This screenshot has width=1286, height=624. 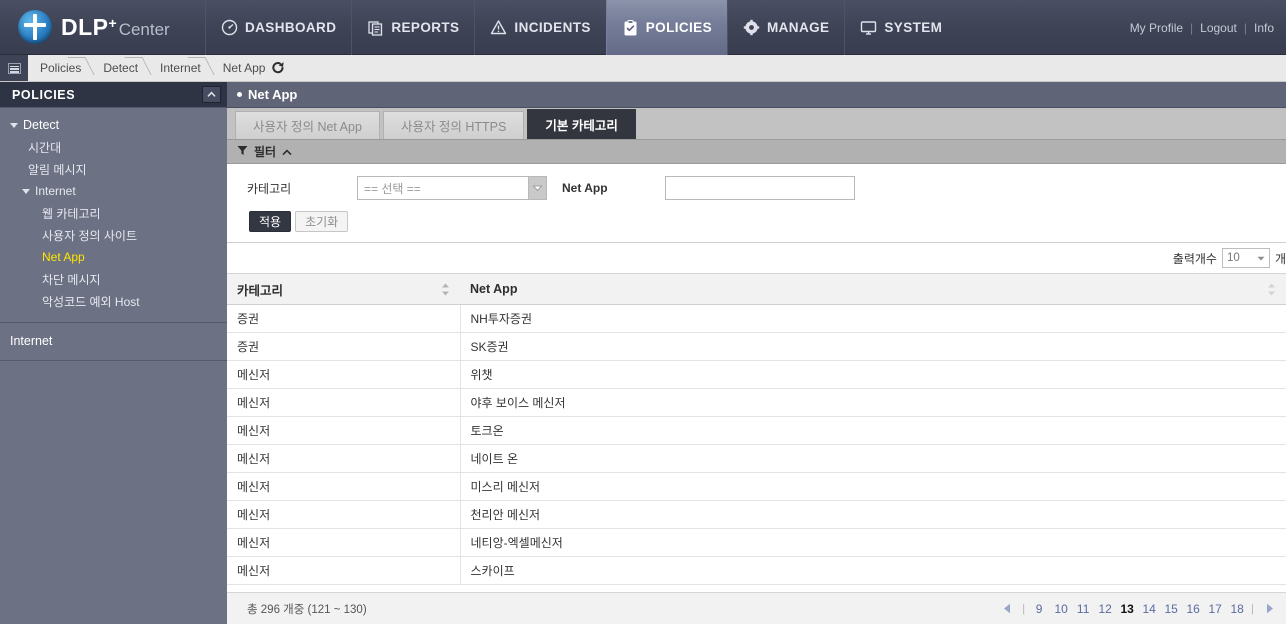 I want to click on tab-default-category: 기본 카테고리, so click(x=581, y=124).